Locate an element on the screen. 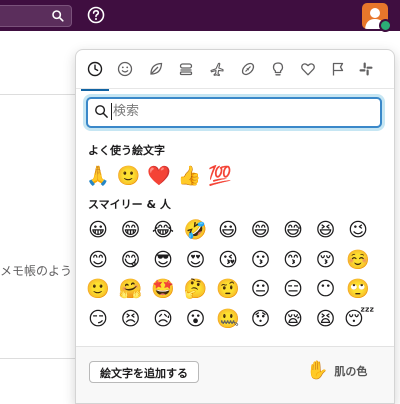 The width and height of the screenshot is (400, 404). lightbulb-icon is located at coordinates (278, 69).